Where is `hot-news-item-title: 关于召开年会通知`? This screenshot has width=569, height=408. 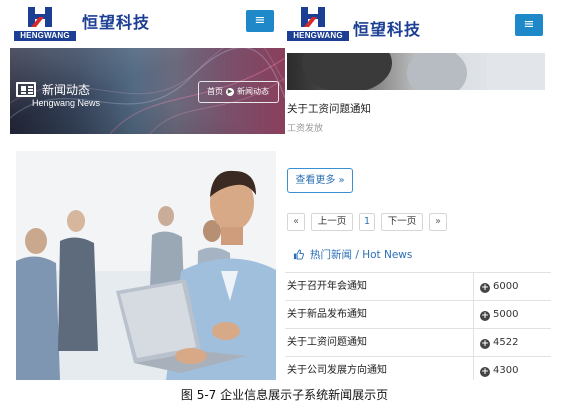 hot-news-item-title: 关于召开年会通知 is located at coordinates (327, 286).